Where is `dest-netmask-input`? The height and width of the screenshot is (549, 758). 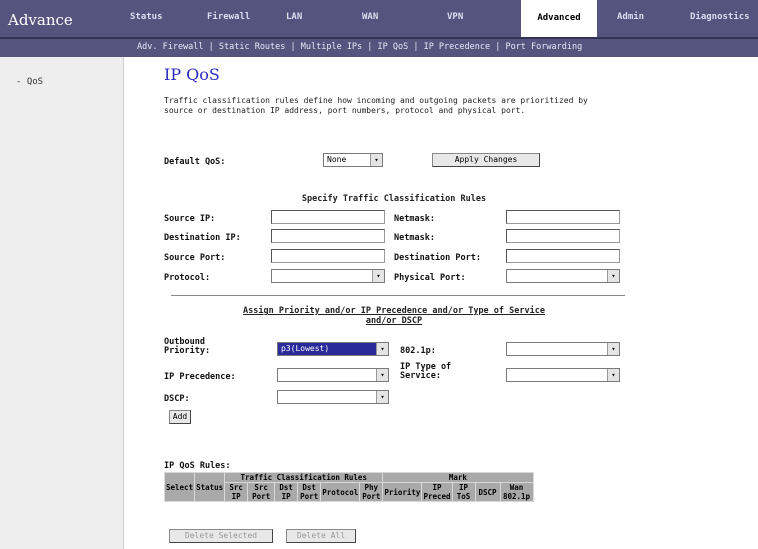 dest-netmask-input is located at coordinates (563, 236).